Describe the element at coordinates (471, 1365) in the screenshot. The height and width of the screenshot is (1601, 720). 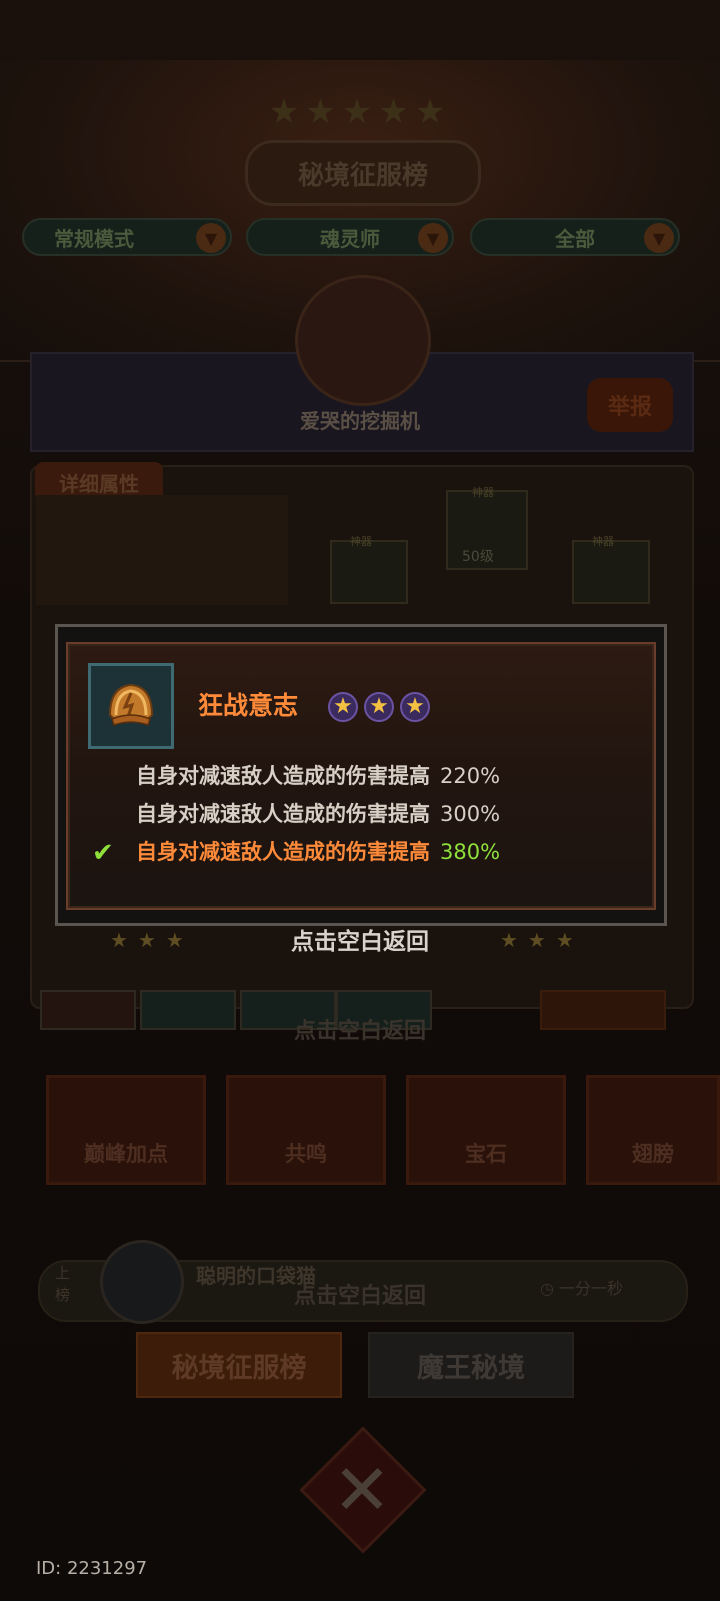
I see `tab-demon-realm: 魔王秘境` at that location.